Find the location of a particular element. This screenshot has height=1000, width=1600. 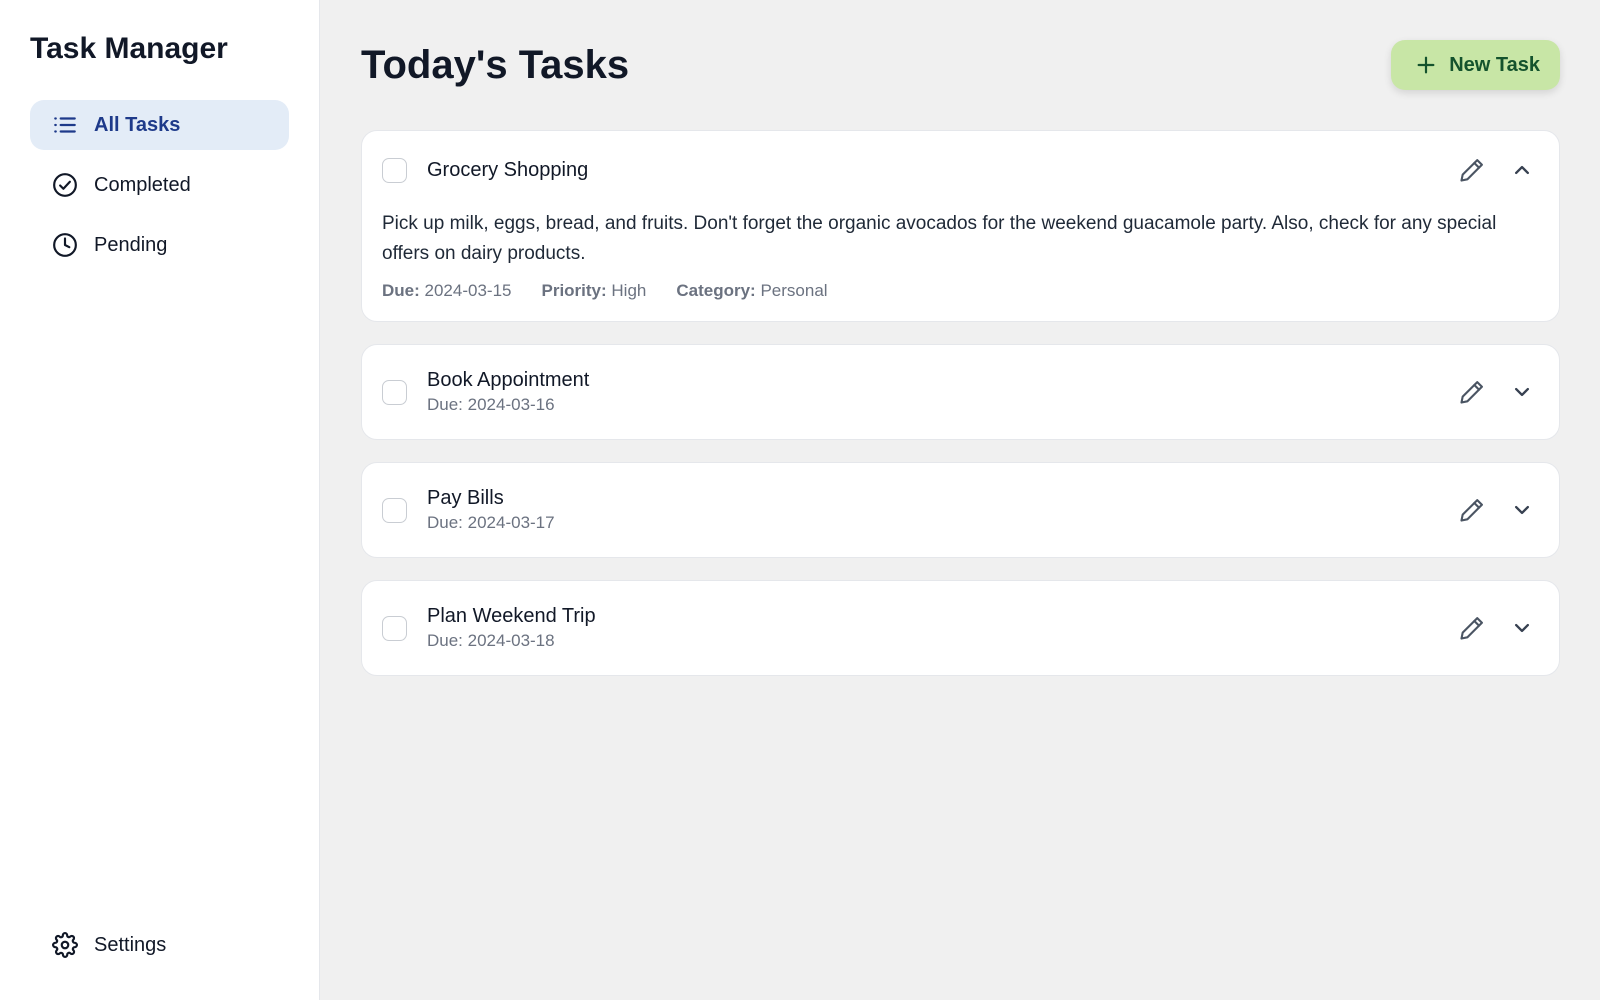

task-header: Pay Bills Due: 2024-03-17 is located at coordinates (960, 510).